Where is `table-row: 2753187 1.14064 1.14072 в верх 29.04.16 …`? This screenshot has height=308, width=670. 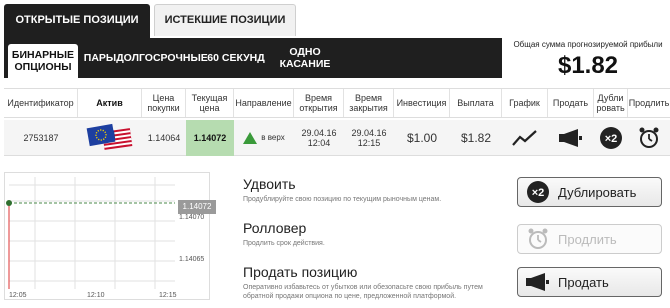
table-row: 2753187 1.14064 1.14072 в верх 29.04.16 … is located at coordinates (337, 138).